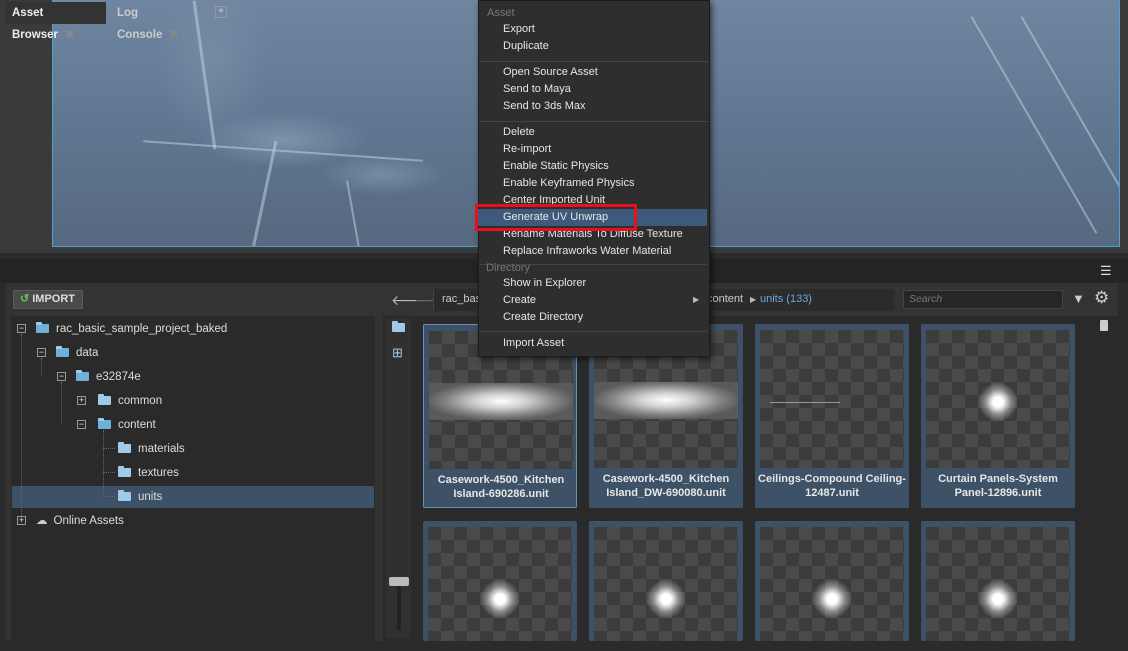 Image resolution: width=1128 pixels, height=651 pixels. Describe the element at coordinates (221, 12) in the screenshot. I see `add-tab-icon: +` at that location.